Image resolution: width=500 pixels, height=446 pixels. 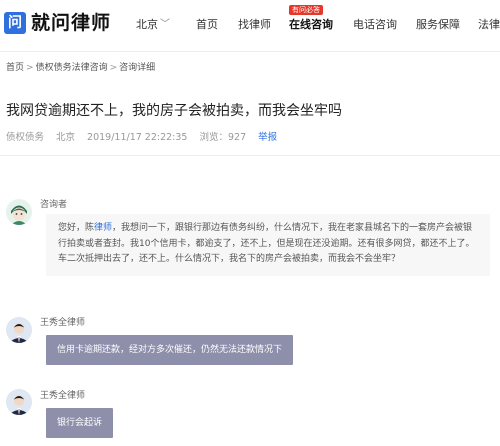 What do you see at coordinates (76, 228) in the screenshot?
I see `question-body-prefix: 您好，陈` at bounding box center [76, 228].